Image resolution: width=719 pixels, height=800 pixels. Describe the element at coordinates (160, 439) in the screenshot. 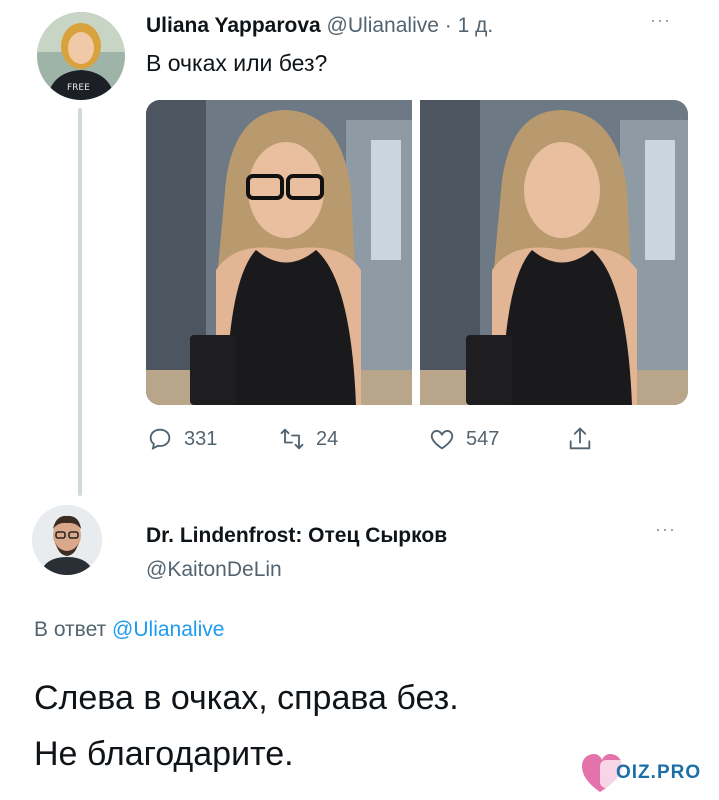

I see `reply-icon` at that location.